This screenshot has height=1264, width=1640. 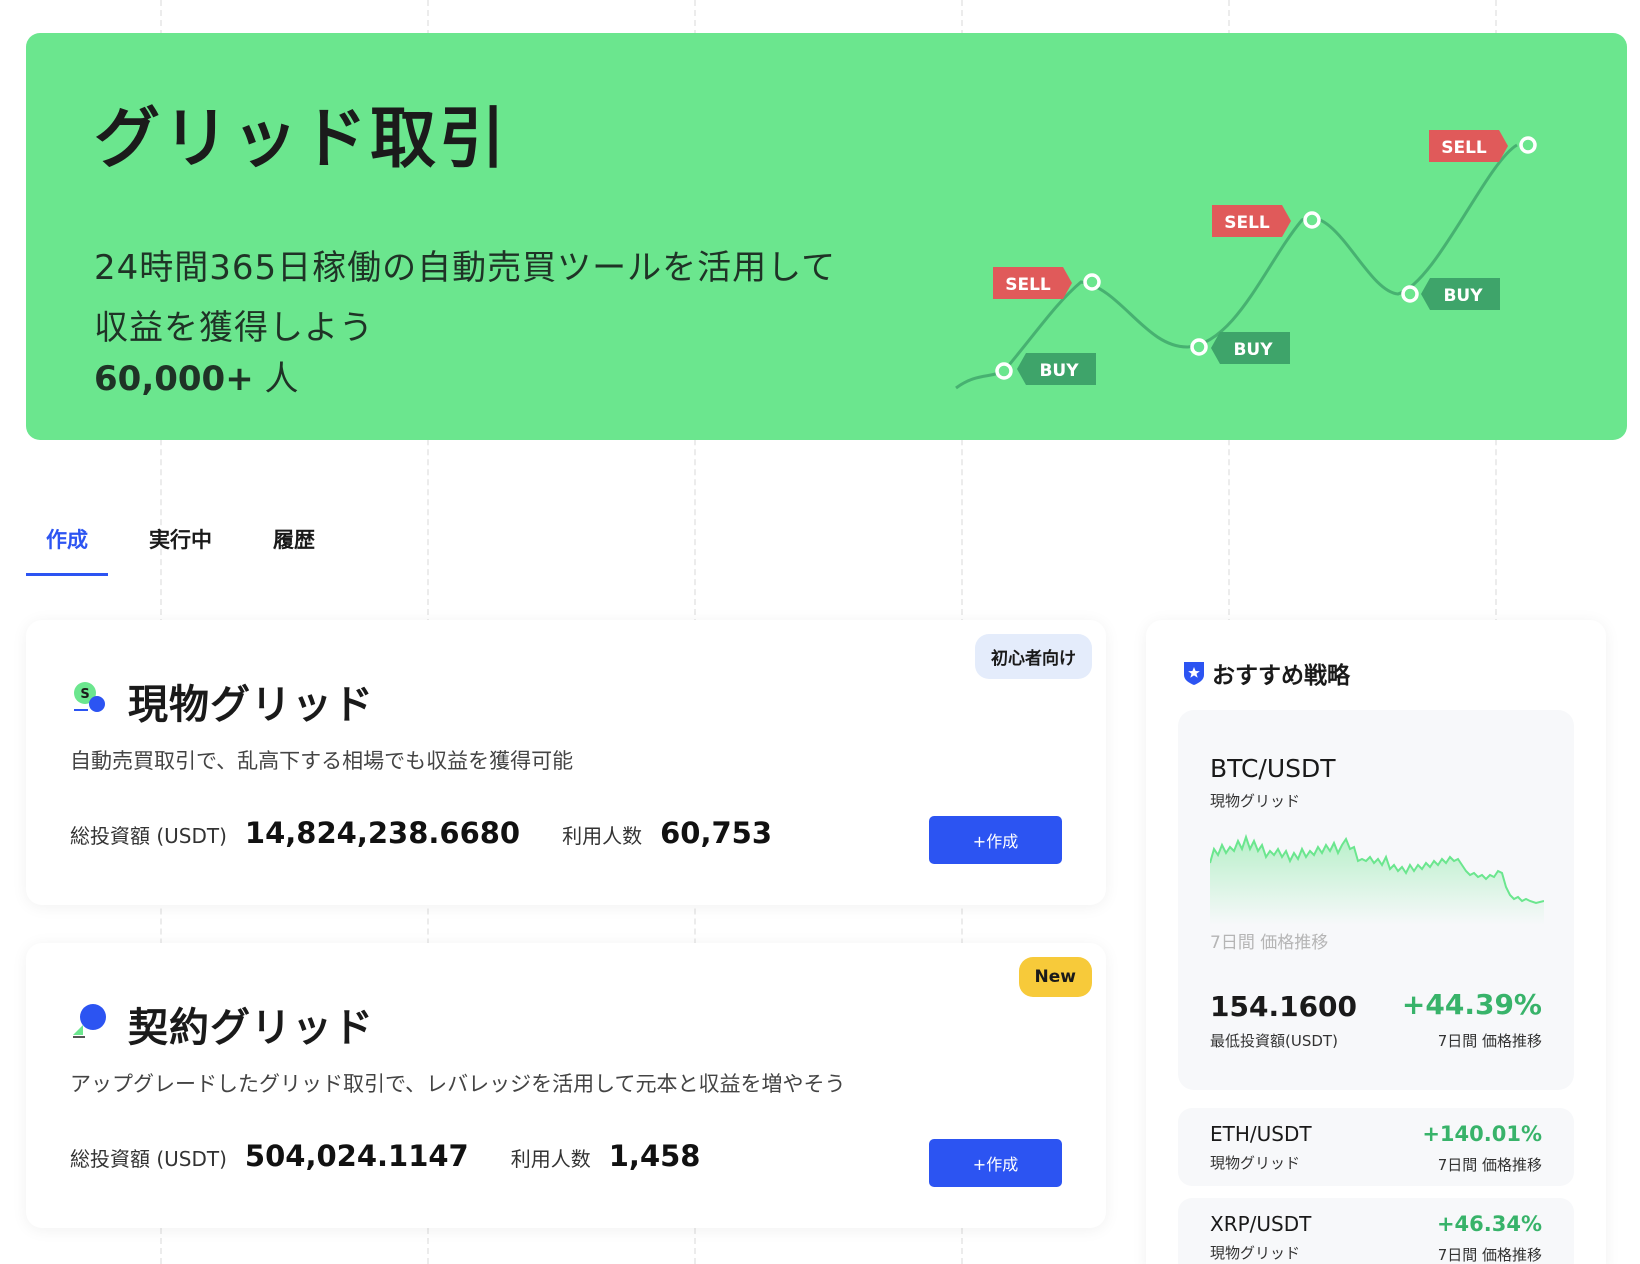 I want to click on shield-star-icon, so click(x=1194, y=673).